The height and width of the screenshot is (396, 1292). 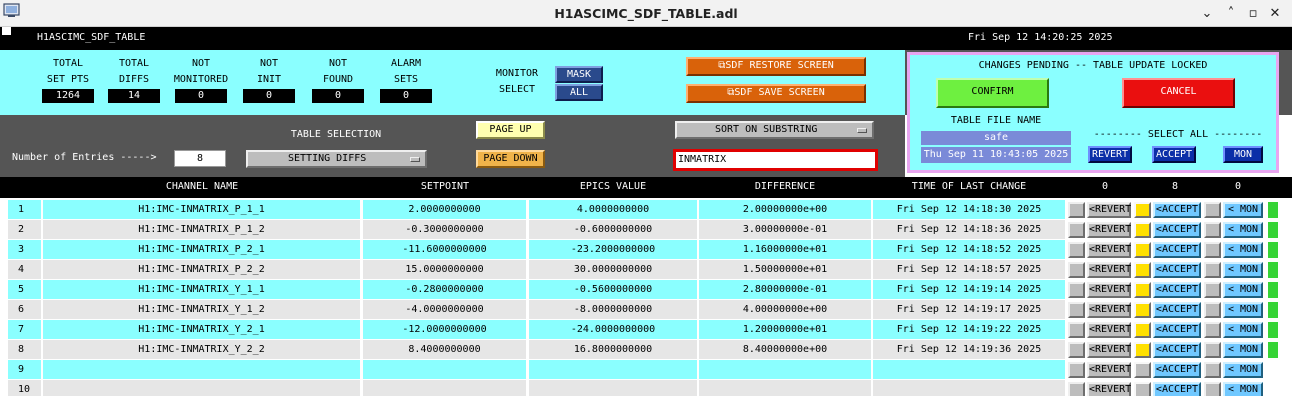 I want to click on row-channel: H1:IMC-INMATRIX_Y_1_1, so click(x=201, y=289).